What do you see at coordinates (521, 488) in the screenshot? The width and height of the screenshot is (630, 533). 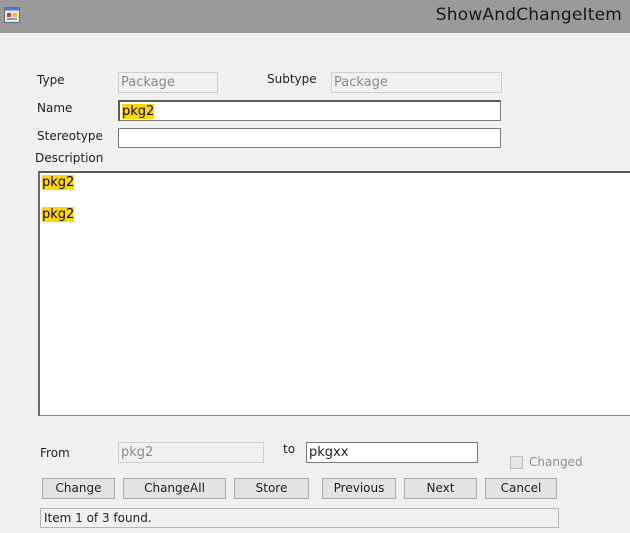 I see `cancel-button: Cancel` at bounding box center [521, 488].